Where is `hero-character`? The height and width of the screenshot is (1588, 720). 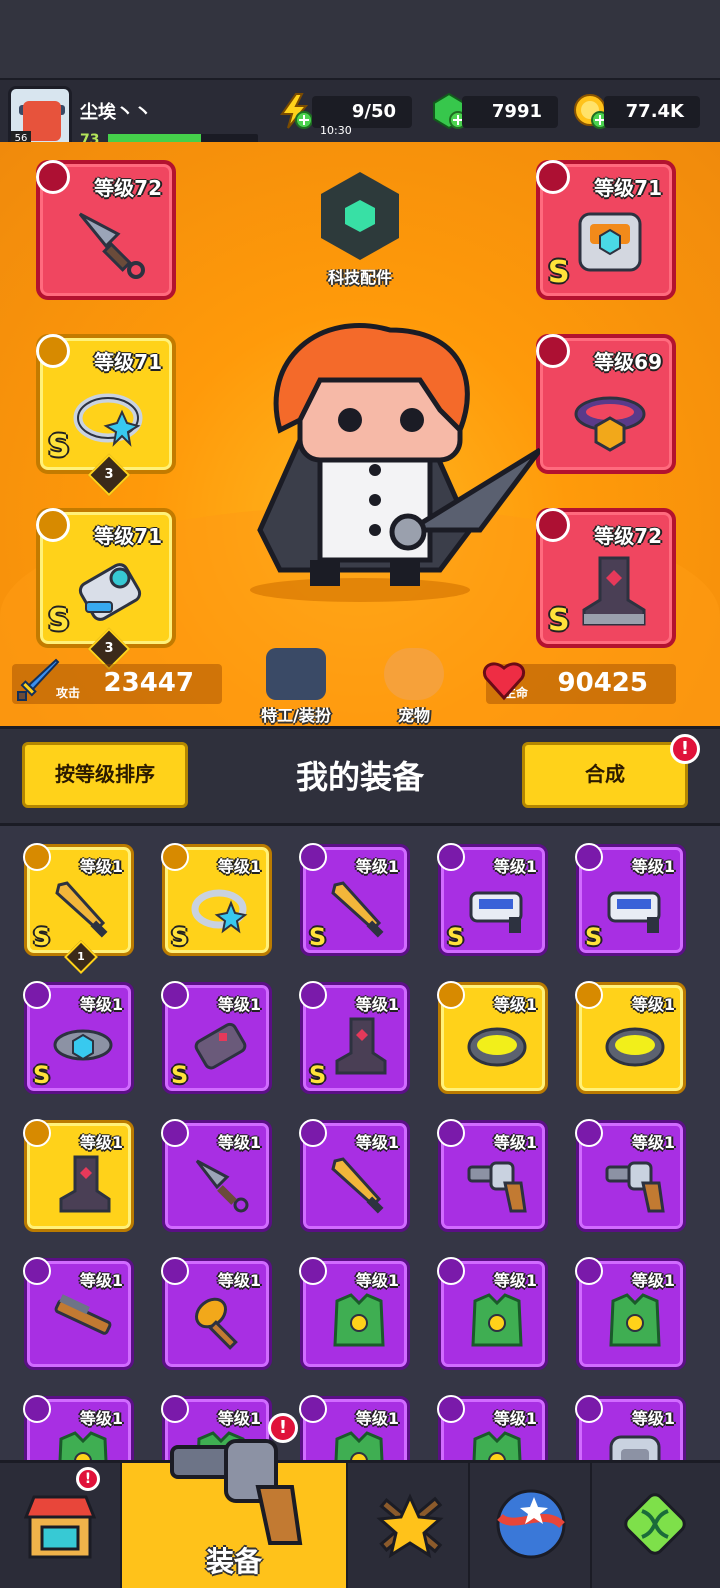
hero-character is located at coordinates (395, 462).